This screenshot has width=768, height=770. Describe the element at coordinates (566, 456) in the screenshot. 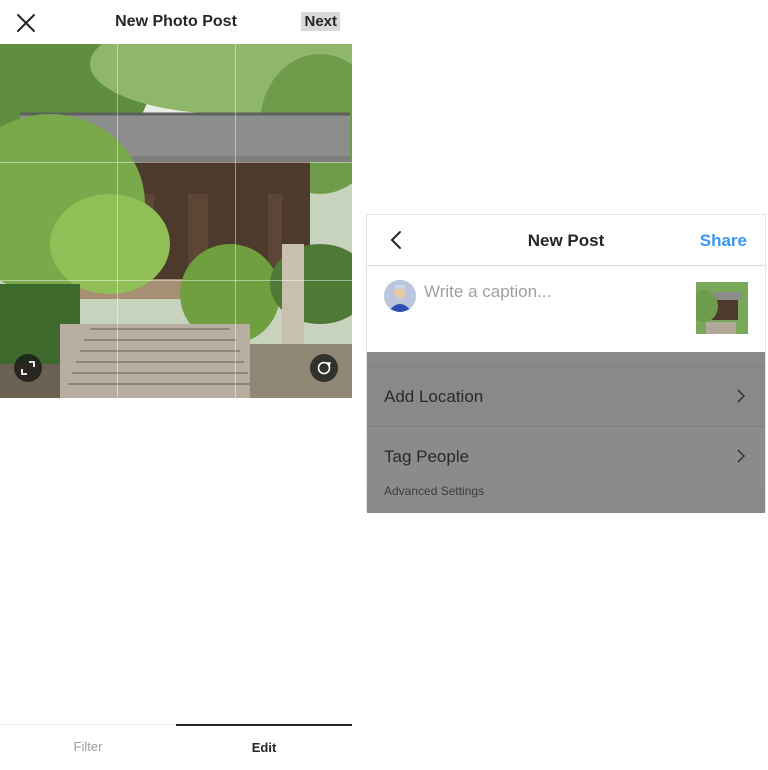

I see `tag-people-row: Tag People` at that location.